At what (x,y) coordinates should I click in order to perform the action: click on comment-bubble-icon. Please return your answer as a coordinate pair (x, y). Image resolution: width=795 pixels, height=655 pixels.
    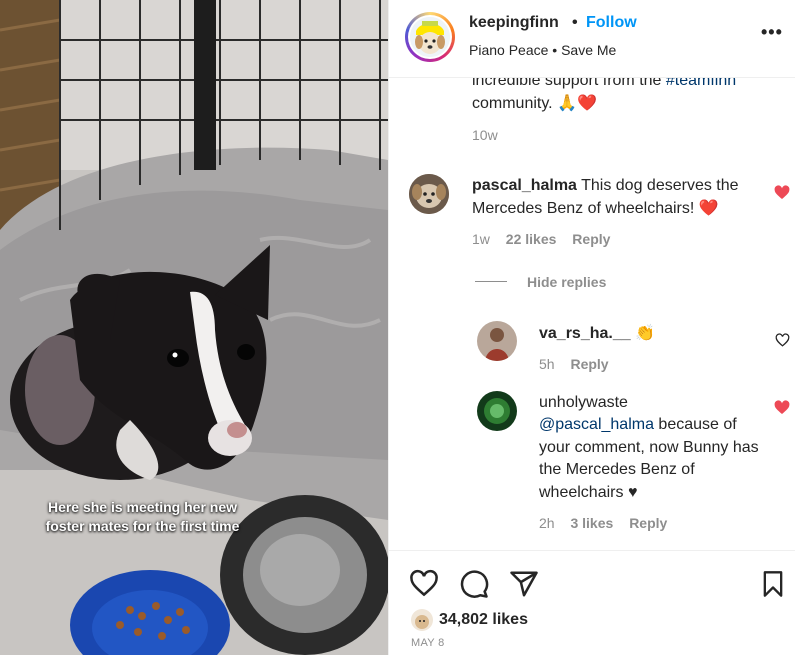
    Looking at the image, I should click on (474, 584).